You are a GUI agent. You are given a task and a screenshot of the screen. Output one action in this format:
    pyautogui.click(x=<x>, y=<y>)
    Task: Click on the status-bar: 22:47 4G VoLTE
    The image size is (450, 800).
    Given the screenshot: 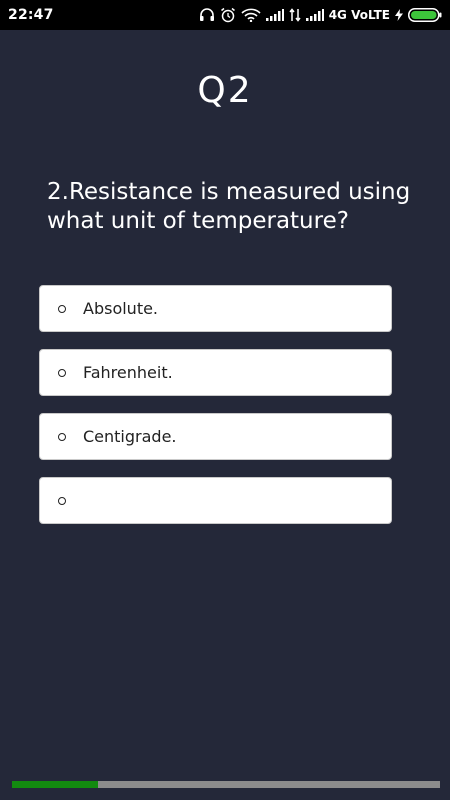 What is the action you would take?
    pyautogui.click(x=225, y=15)
    